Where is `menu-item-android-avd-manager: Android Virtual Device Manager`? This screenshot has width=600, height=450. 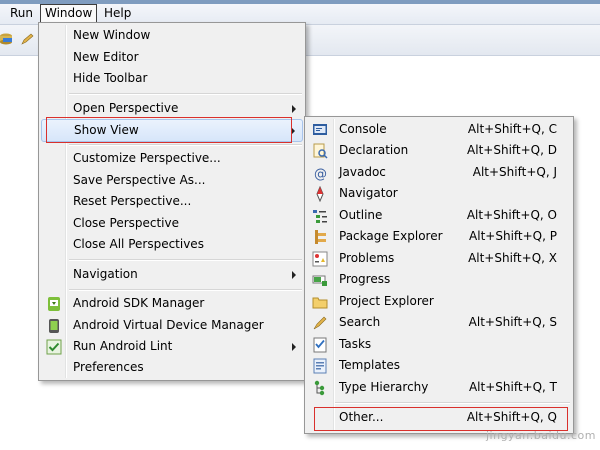 menu-item-android-avd-manager: Android Virtual Device Manager is located at coordinates (172, 325).